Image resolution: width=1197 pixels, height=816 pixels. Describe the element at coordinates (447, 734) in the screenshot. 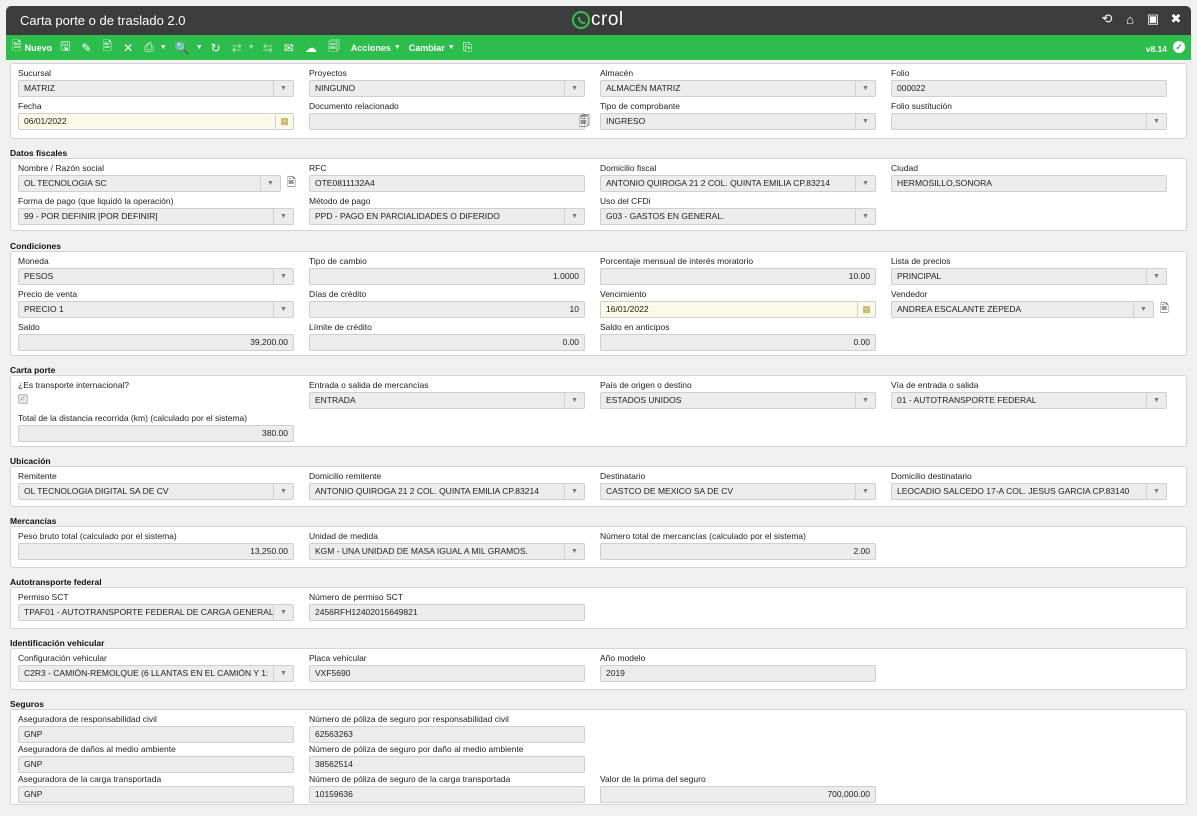

I see `poliza-civil-input: 62563263` at that location.